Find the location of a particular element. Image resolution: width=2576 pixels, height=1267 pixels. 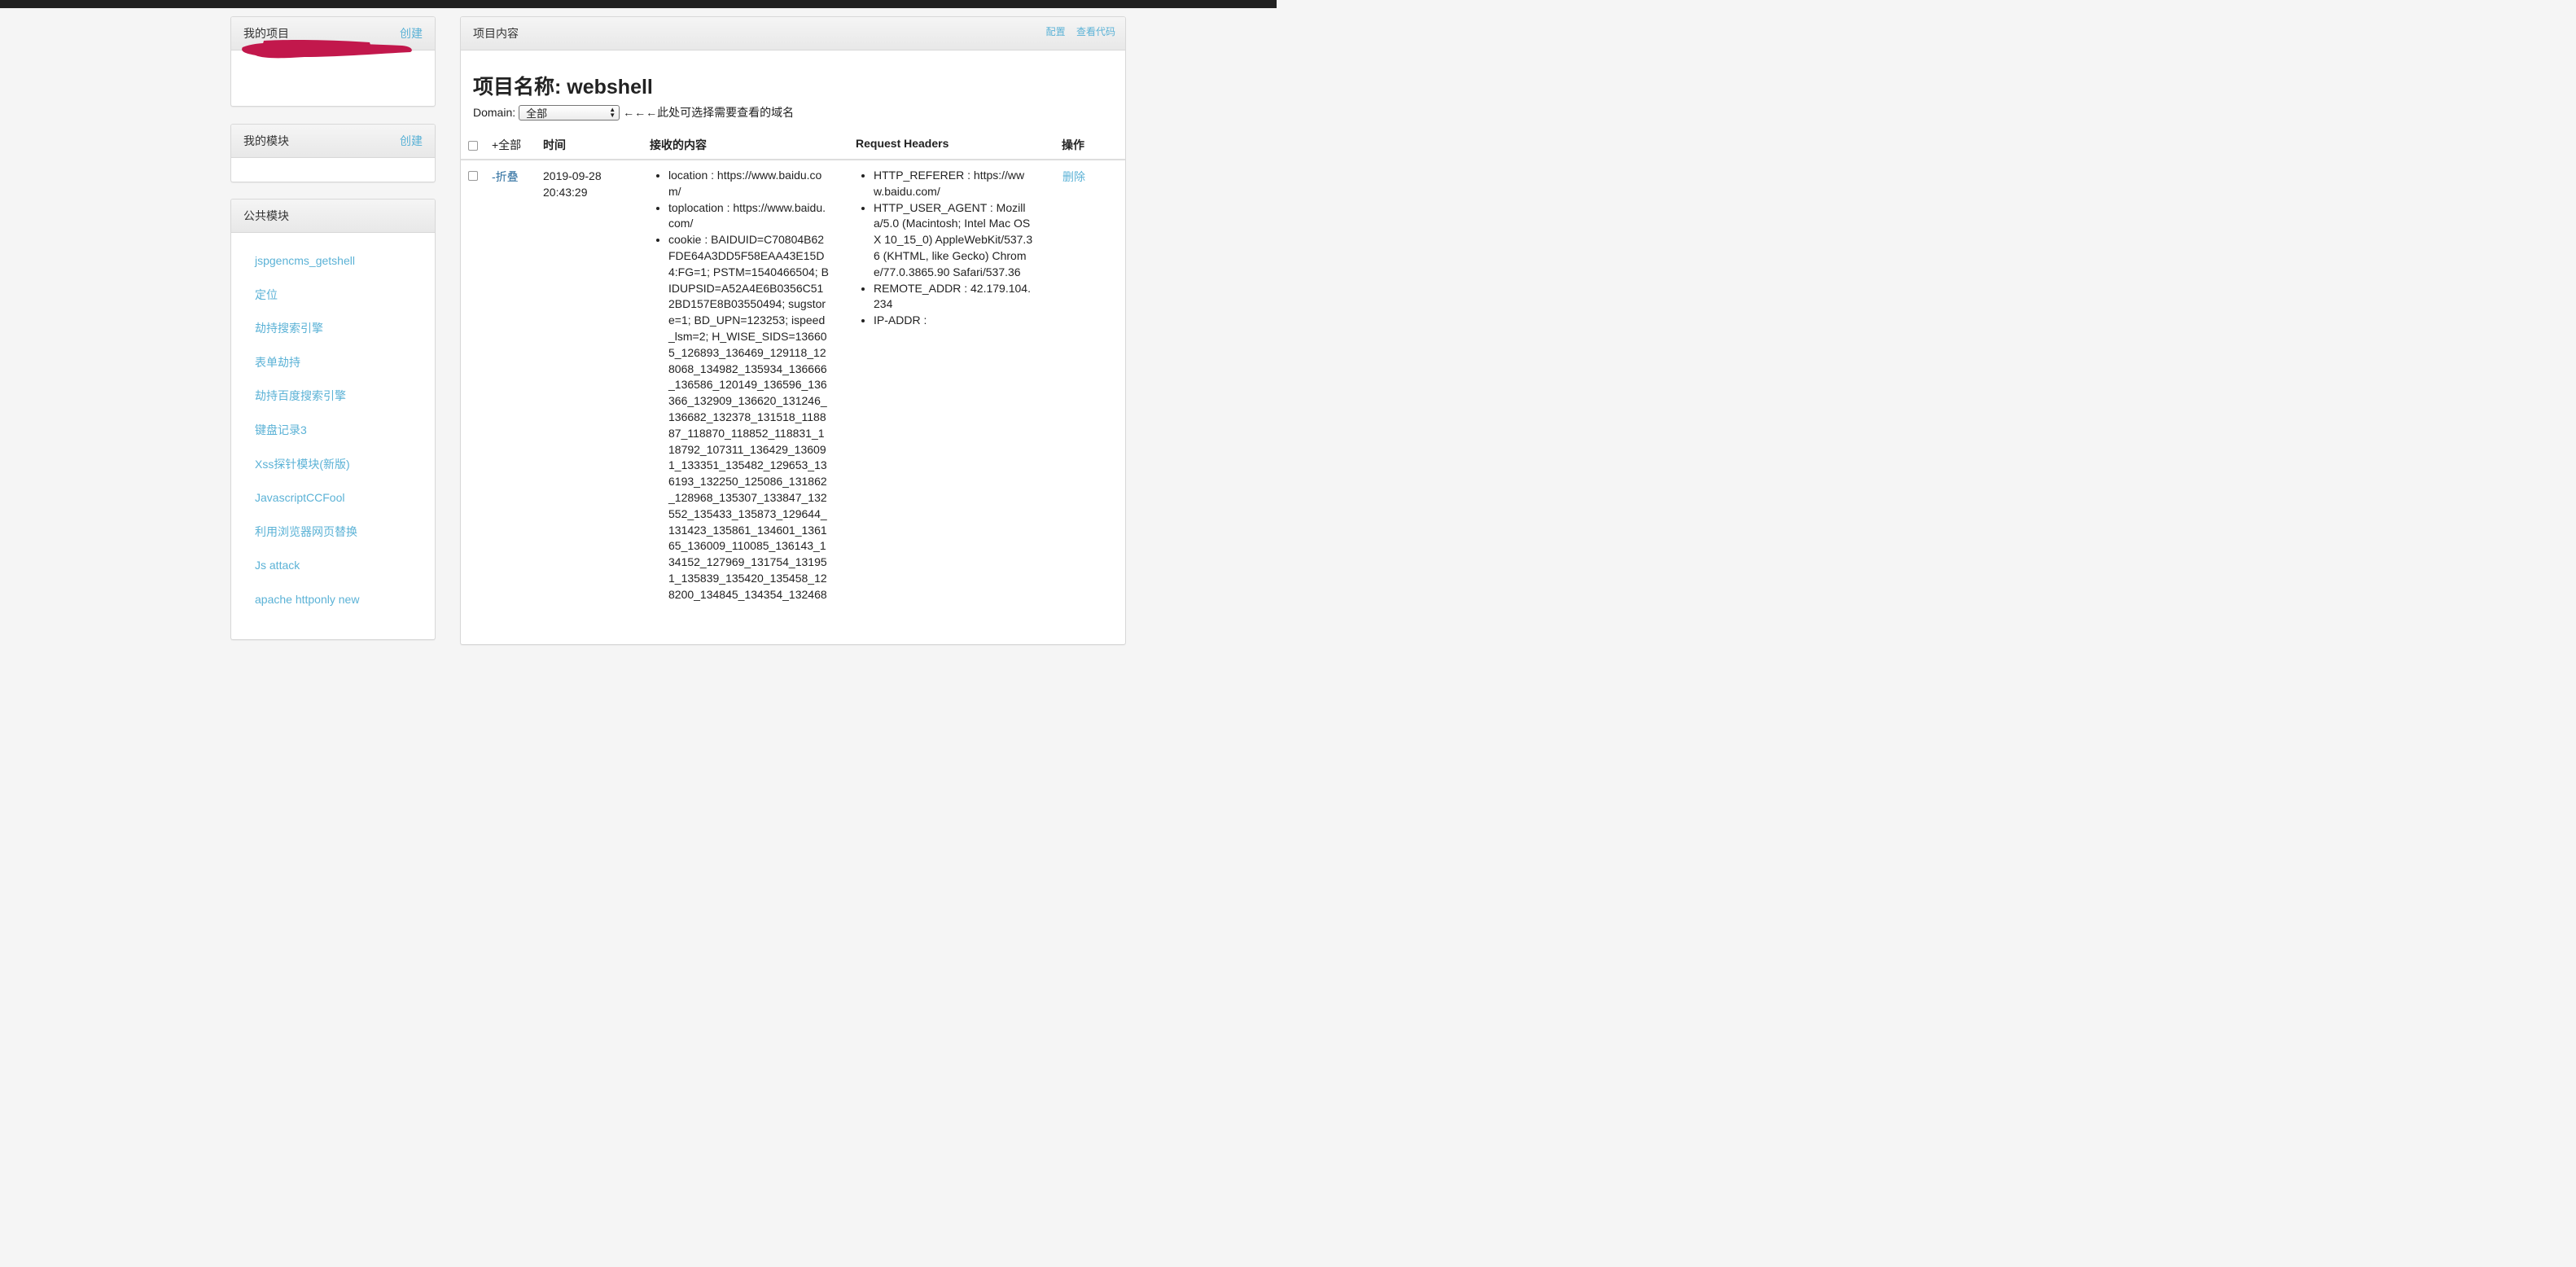

redacted-project-list is located at coordinates (327, 49).